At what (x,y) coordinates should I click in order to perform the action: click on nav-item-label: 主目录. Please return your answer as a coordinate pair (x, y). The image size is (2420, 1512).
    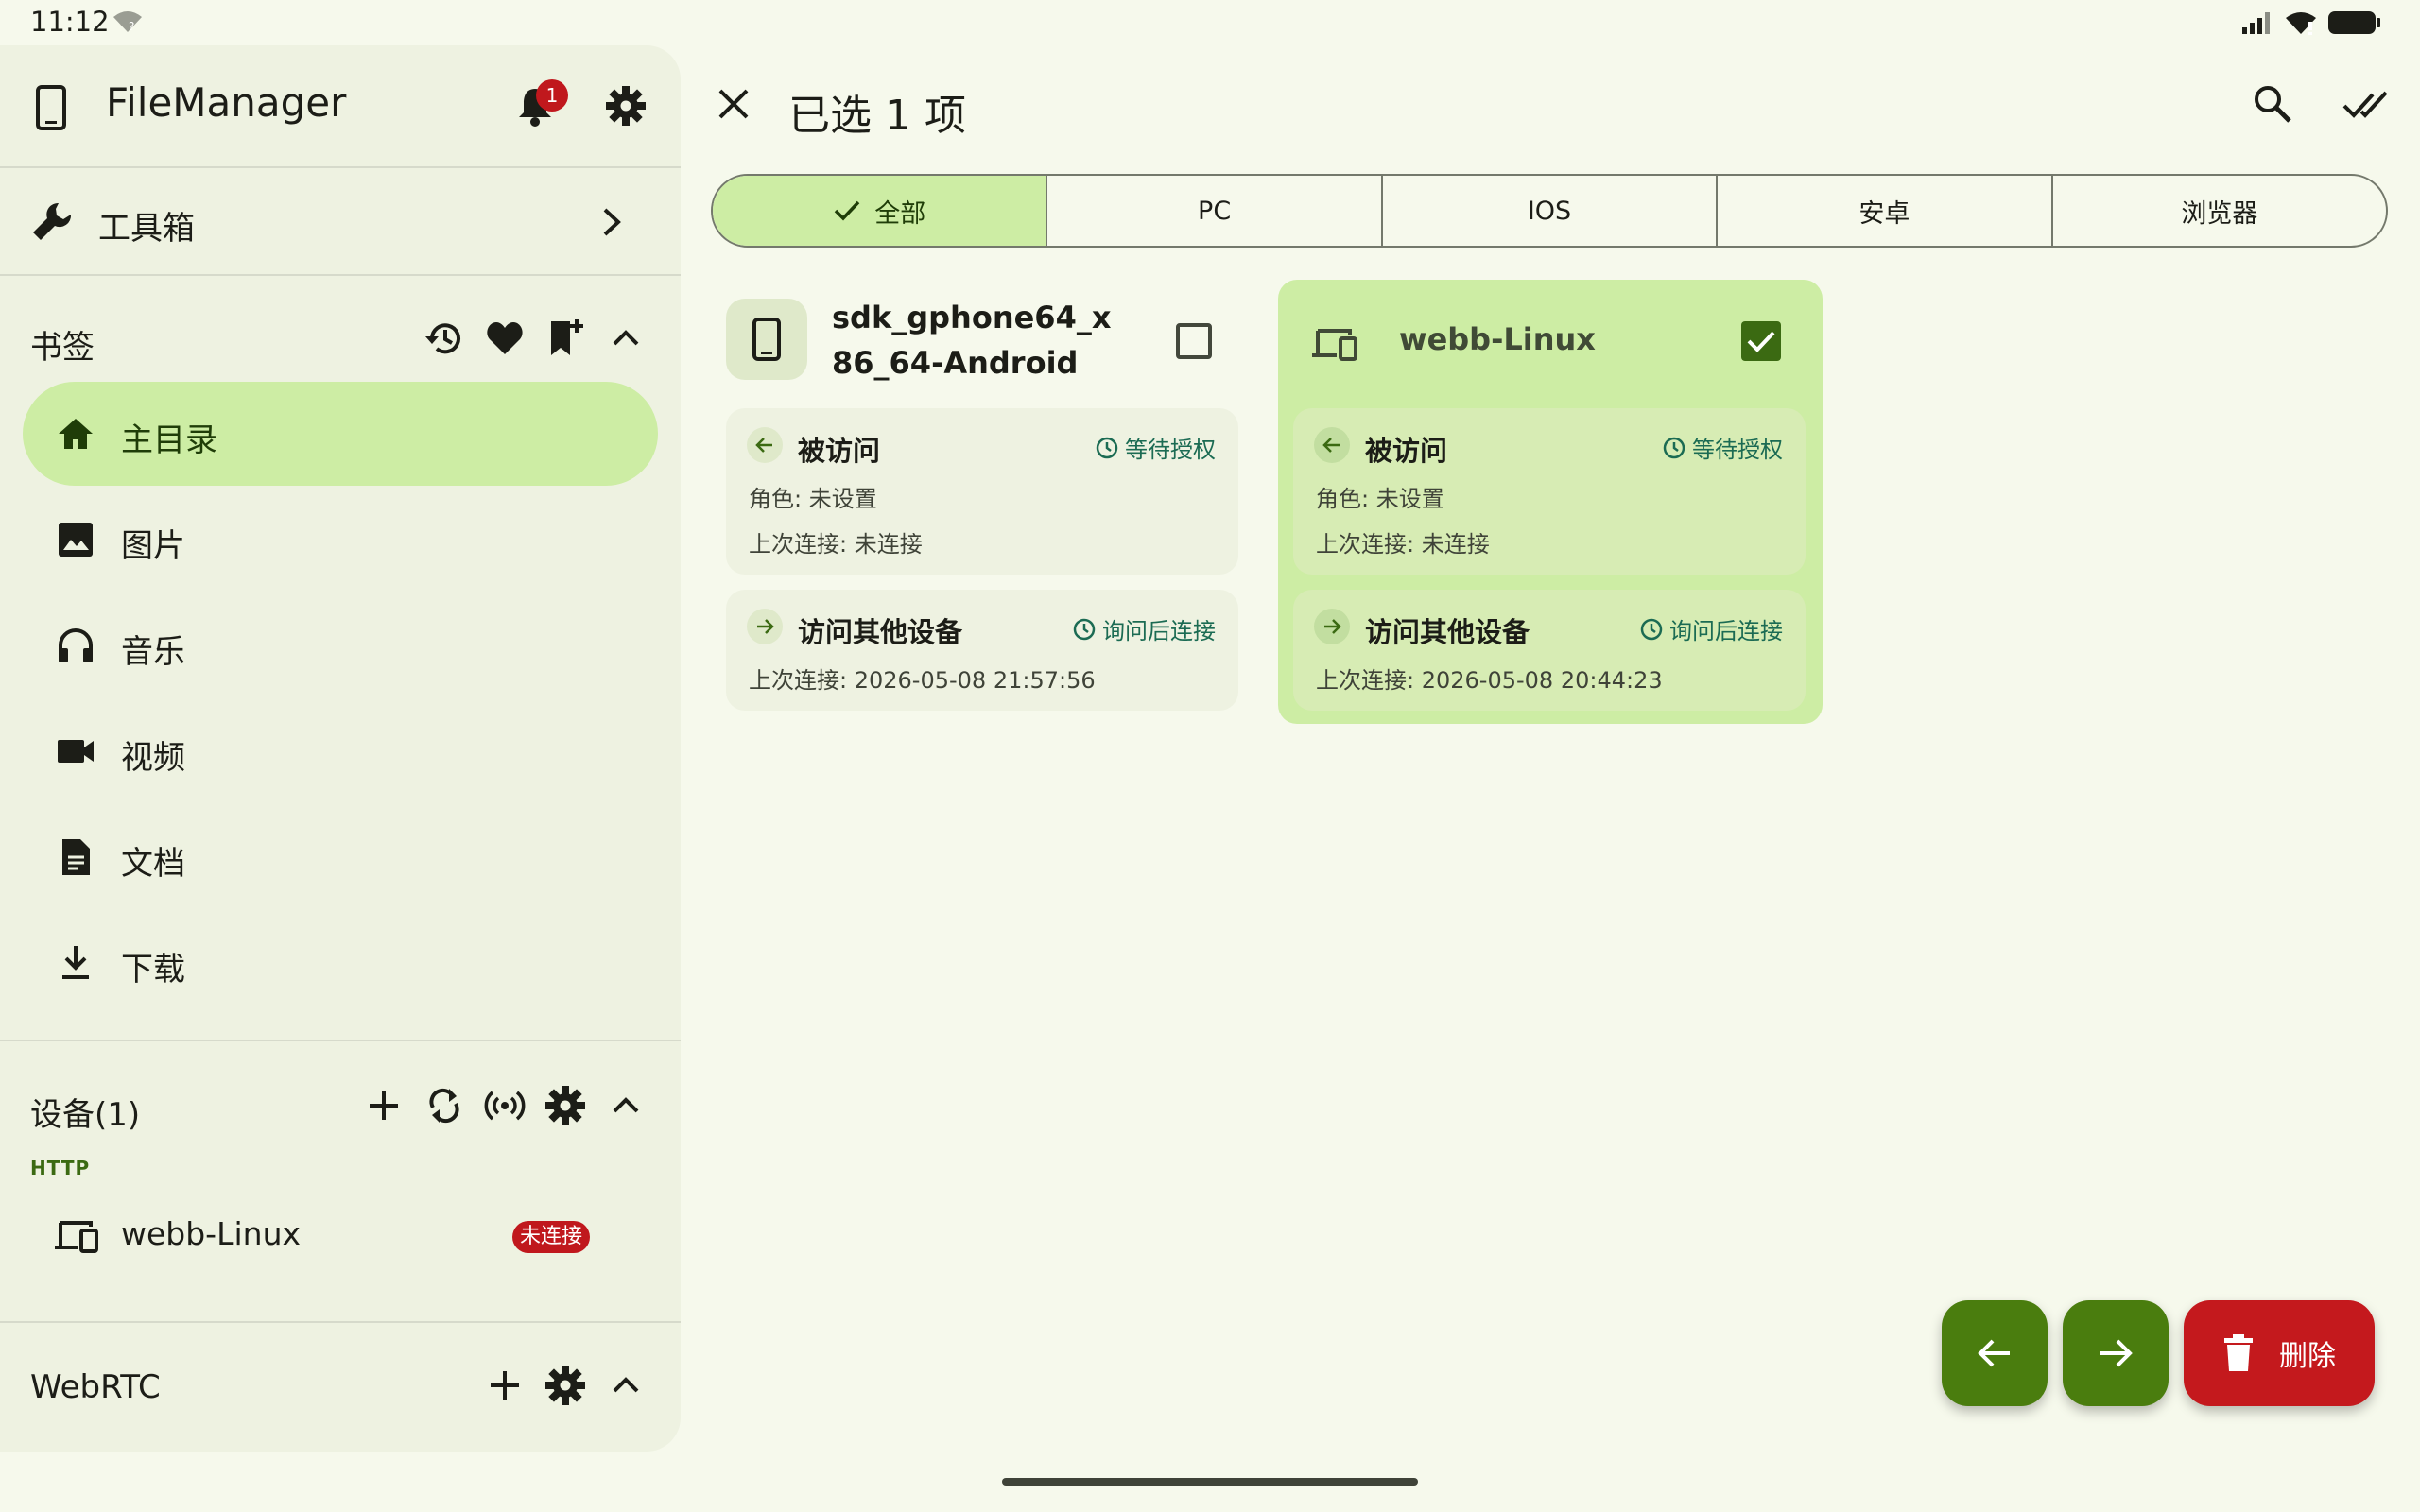
    Looking at the image, I should click on (169, 440).